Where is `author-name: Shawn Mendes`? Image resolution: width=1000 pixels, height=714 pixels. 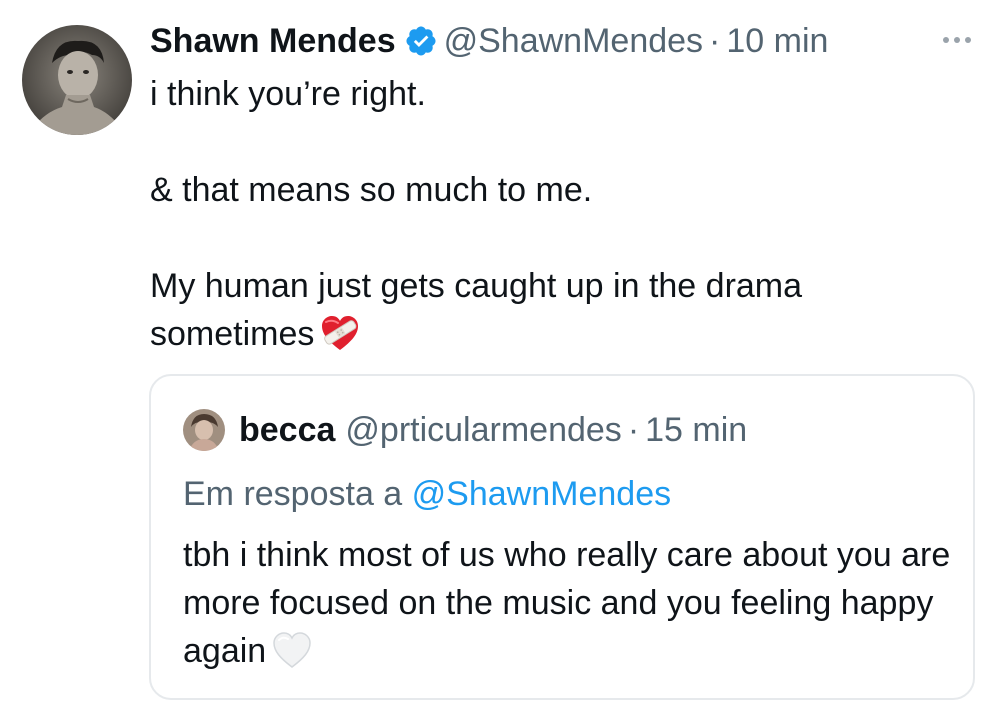 author-name: Shawn Mendes is located at coordinates (273, 41).